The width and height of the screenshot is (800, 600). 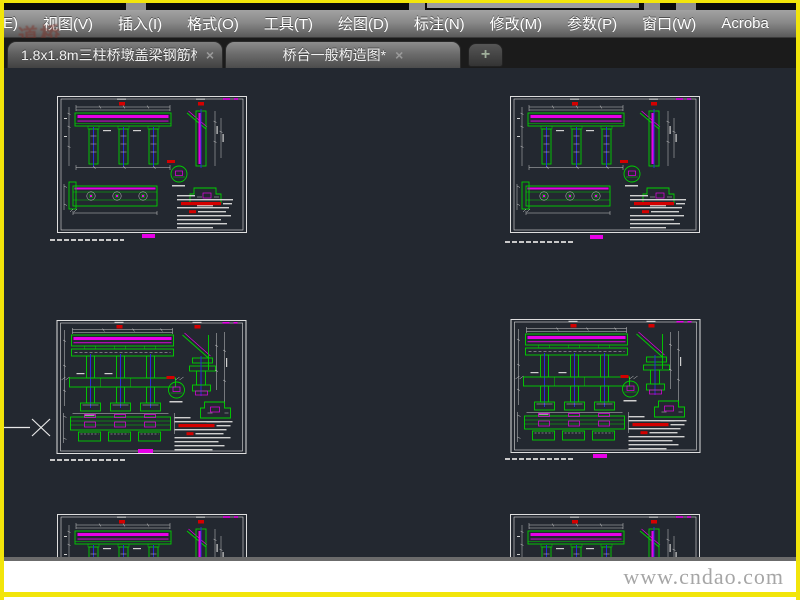 I want to click on tab-document-1: 1.8x1.8m三柱桥墩盖梁钢筋构造图* ×, so click(x=115, y=54).